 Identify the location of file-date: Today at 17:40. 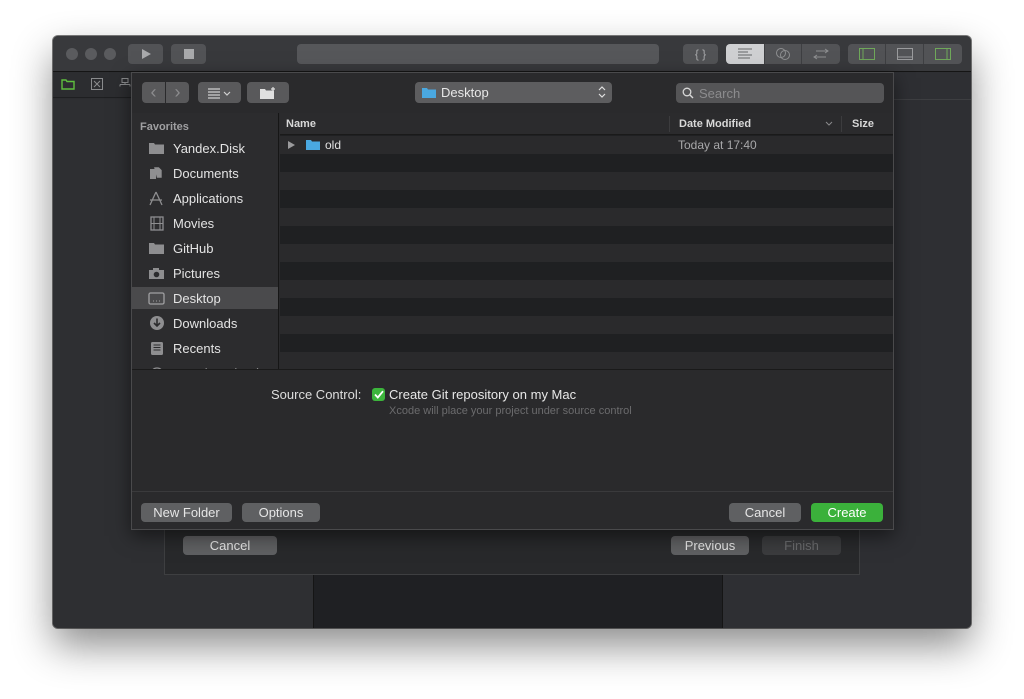
(717, 145).